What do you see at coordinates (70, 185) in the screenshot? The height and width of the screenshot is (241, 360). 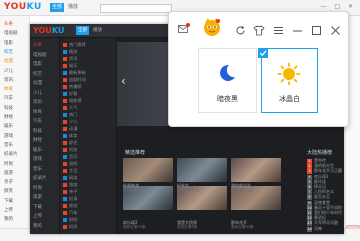 I see `category-list-item: 旅游` at bounding box center [70, 185].